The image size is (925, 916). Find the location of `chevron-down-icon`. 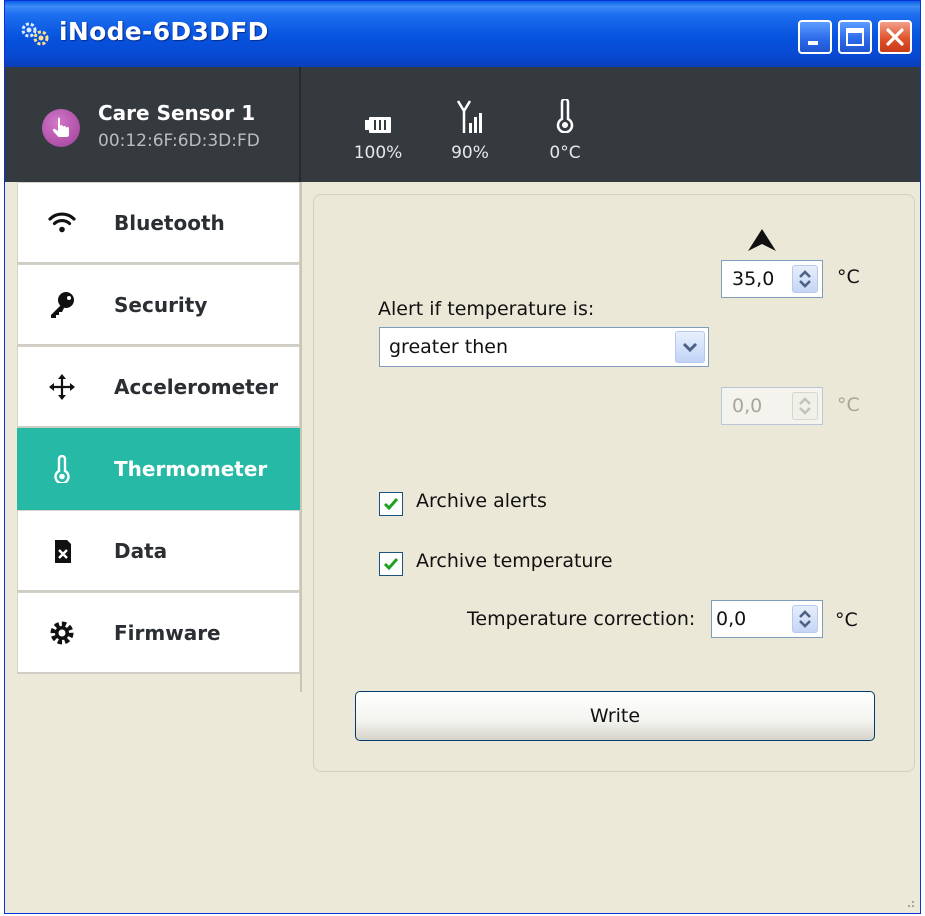

chevron-down-icon is located at coordinates (690, 347).